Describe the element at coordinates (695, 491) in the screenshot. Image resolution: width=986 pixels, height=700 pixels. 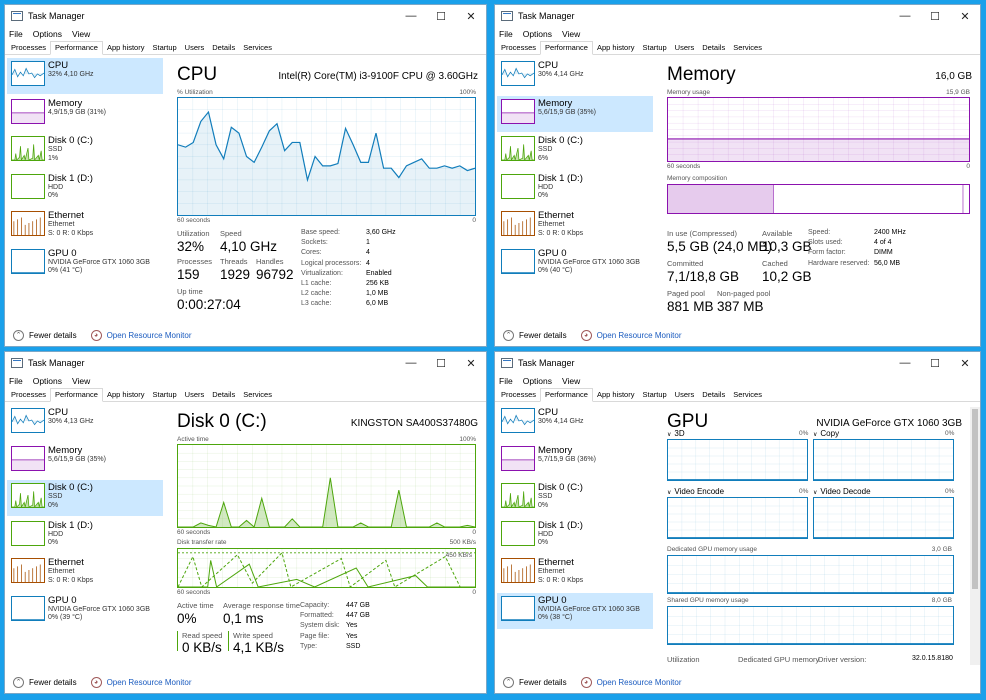
I see `engine-selector-2: ∨ Video Encode` at that location.